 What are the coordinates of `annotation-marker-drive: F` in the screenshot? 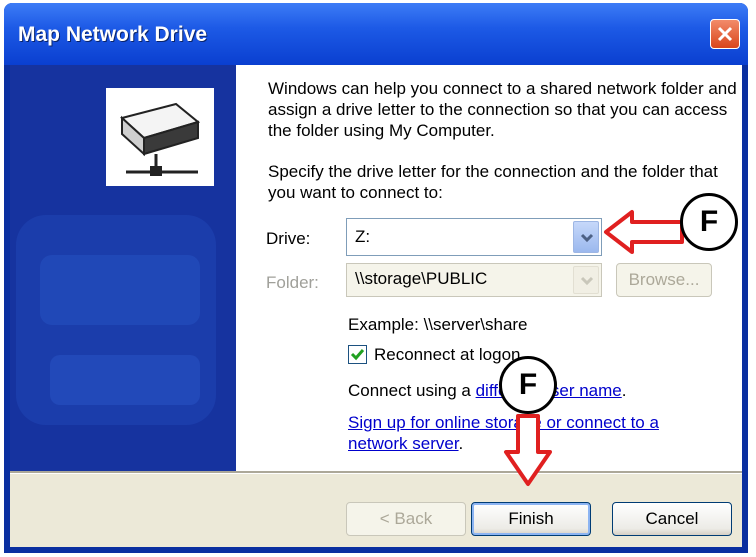 It's located at (709, 222).